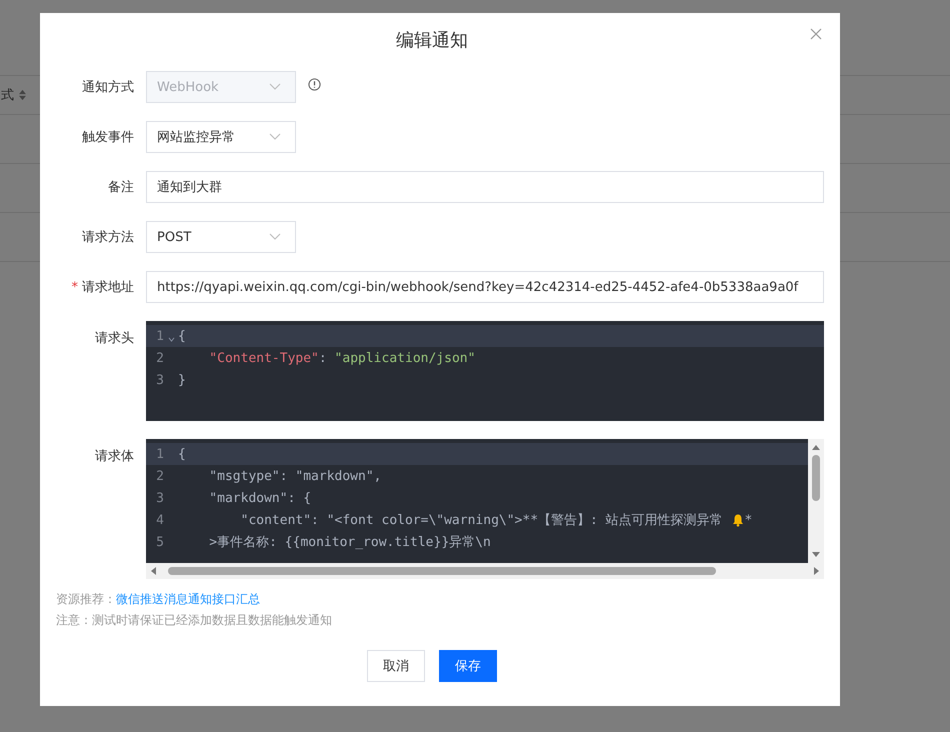 The height and width of the screenshot is (732, 950). What do you see at coordinates (482, 520) in the screenshot?
I see `code-text: "content": "<font color=\"warning\">**【警告】: 站点可用性探测异常` at bounding box center [482, 520].